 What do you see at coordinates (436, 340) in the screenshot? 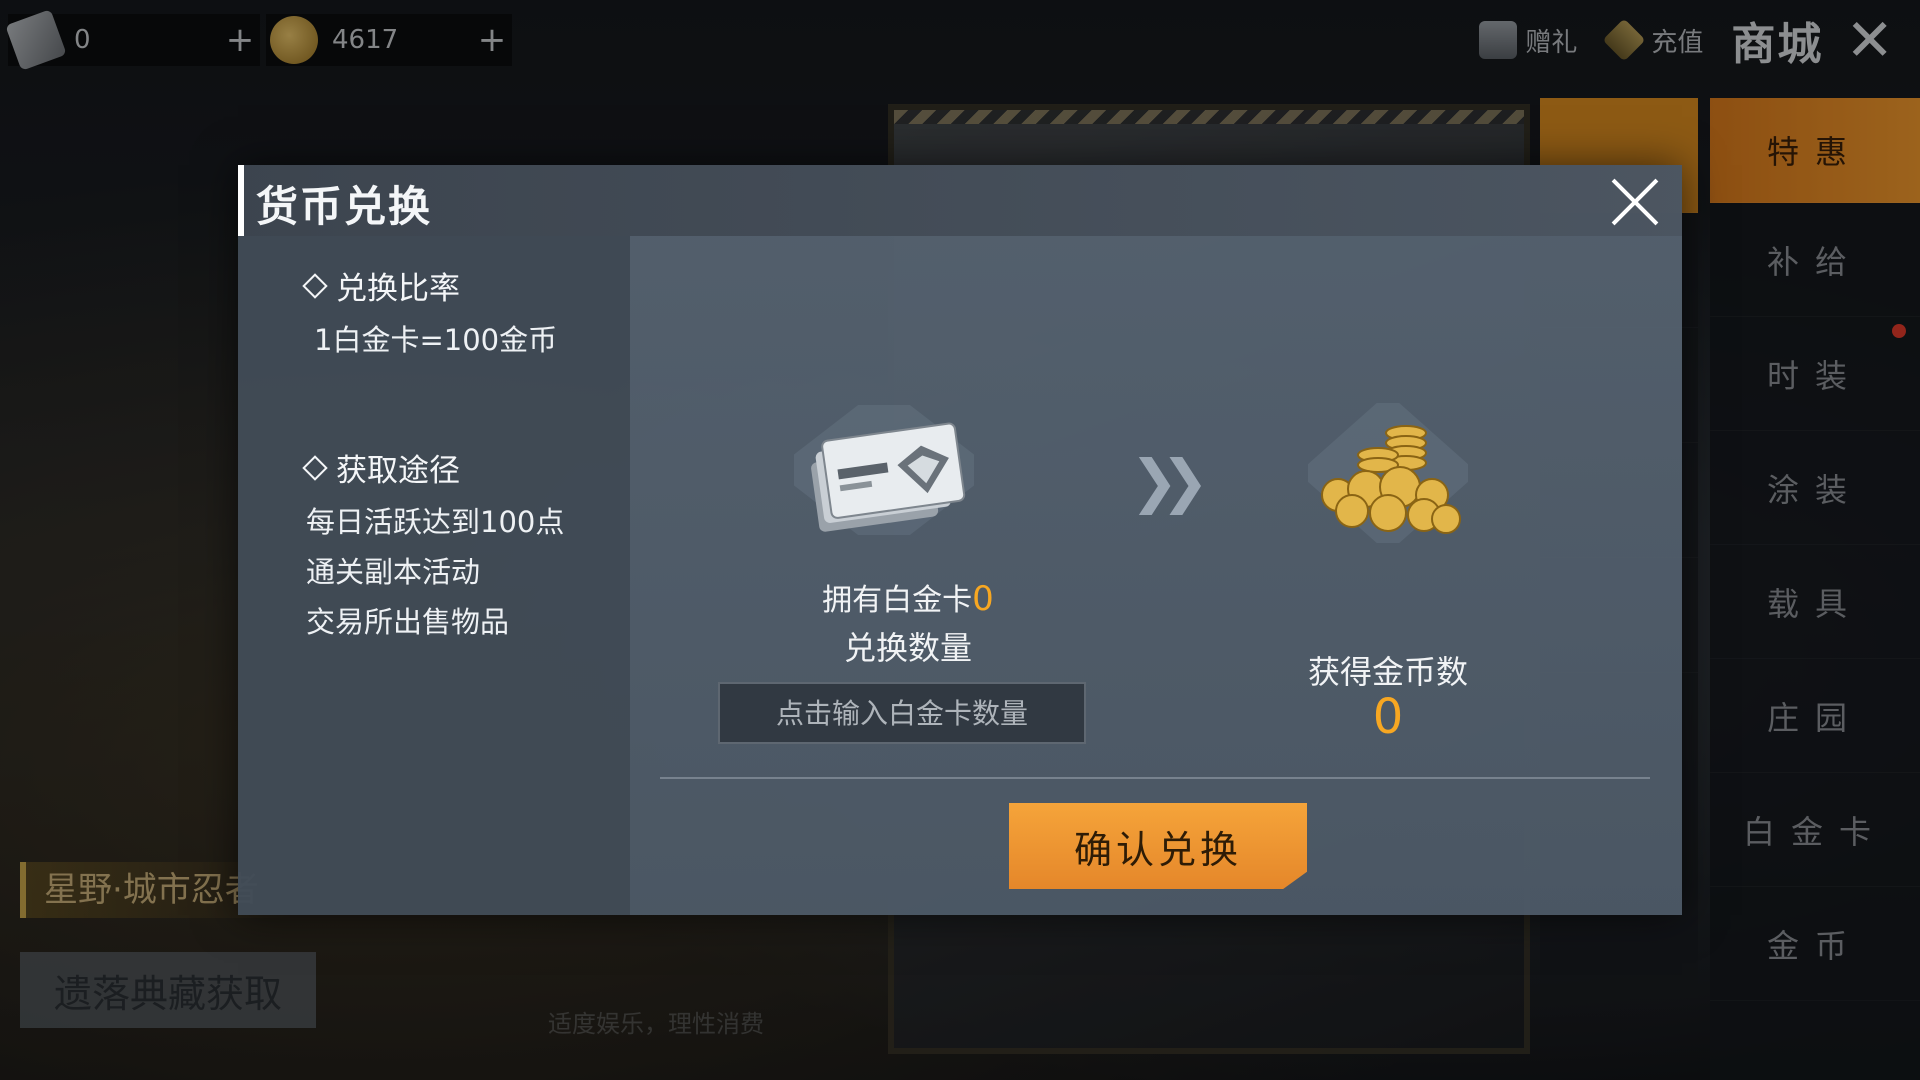
I see `rate-text: 1白金卡=100金币` at bounding box center [436, 340].